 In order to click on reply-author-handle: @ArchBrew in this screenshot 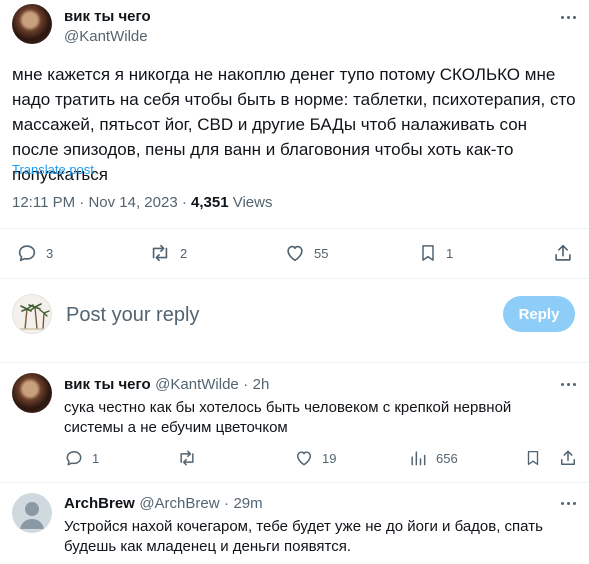, I will do `click(179, 503)`.